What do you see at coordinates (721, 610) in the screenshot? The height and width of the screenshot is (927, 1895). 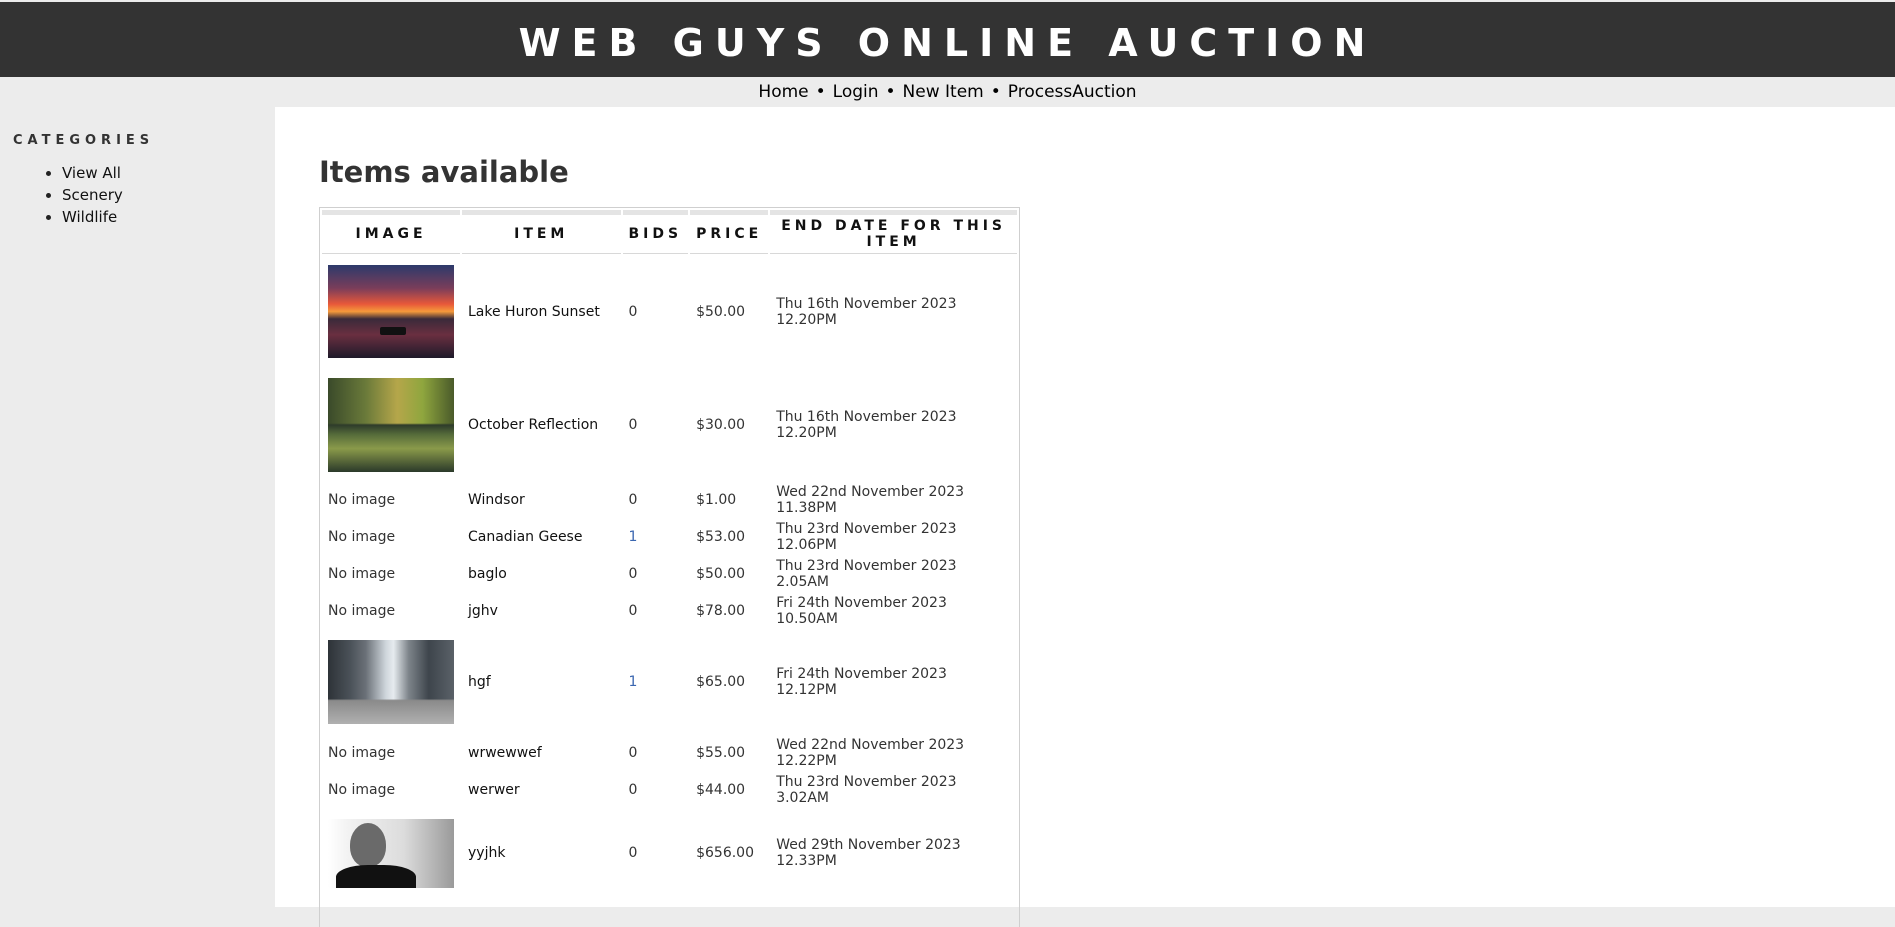 I see `item-price: $78.00` at bounding box center [721, 610].